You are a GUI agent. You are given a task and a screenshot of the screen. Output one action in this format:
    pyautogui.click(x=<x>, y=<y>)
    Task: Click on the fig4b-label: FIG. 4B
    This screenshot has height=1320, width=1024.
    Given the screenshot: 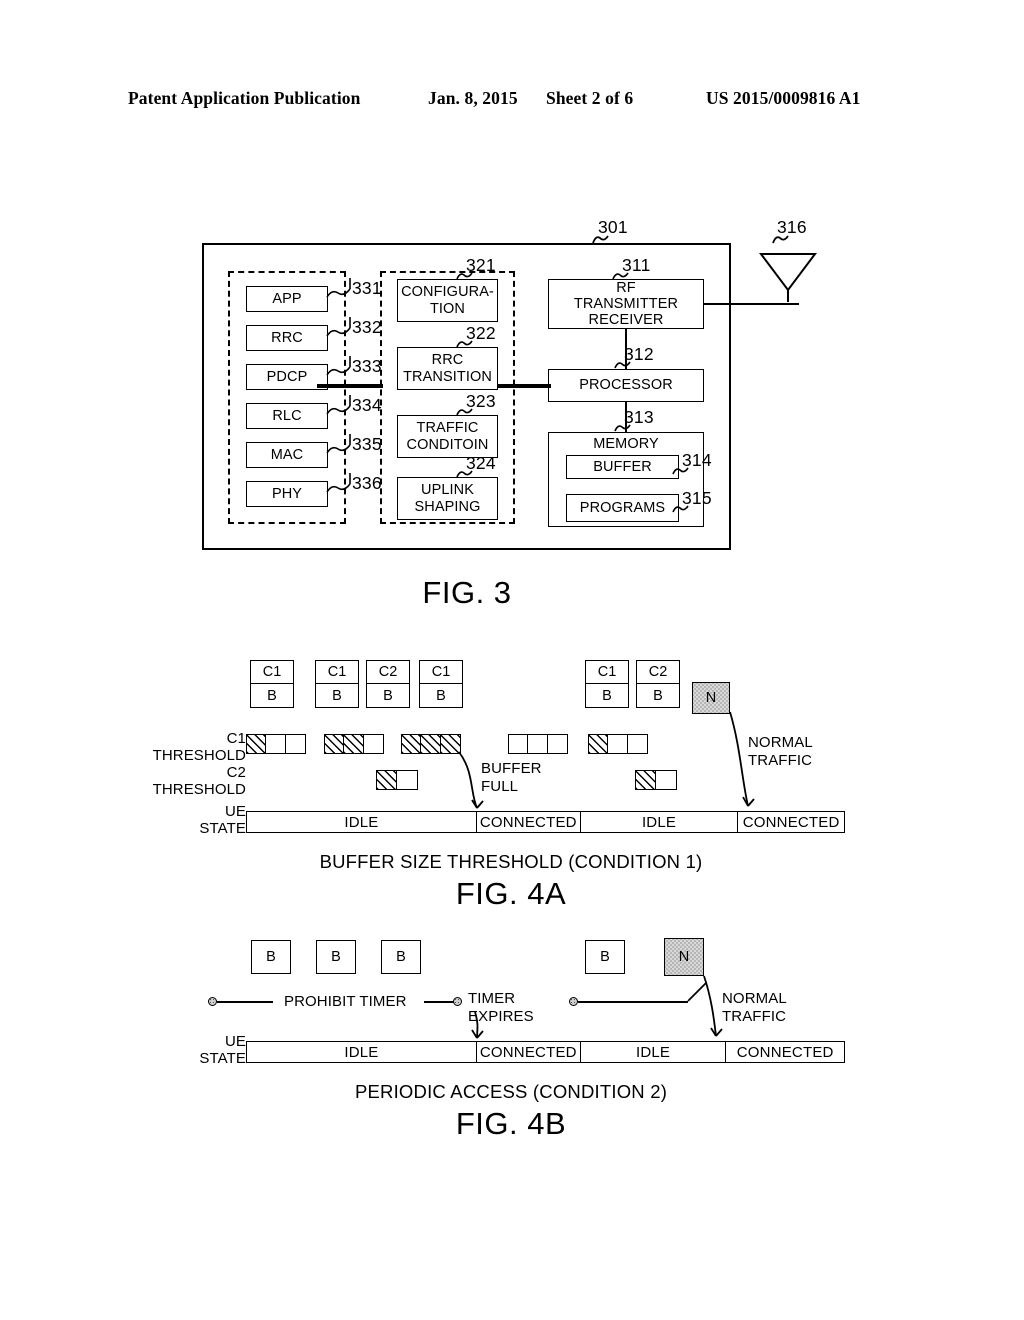 What is the action you would take?
    pyautogui.click(x=511, y=1123)
    